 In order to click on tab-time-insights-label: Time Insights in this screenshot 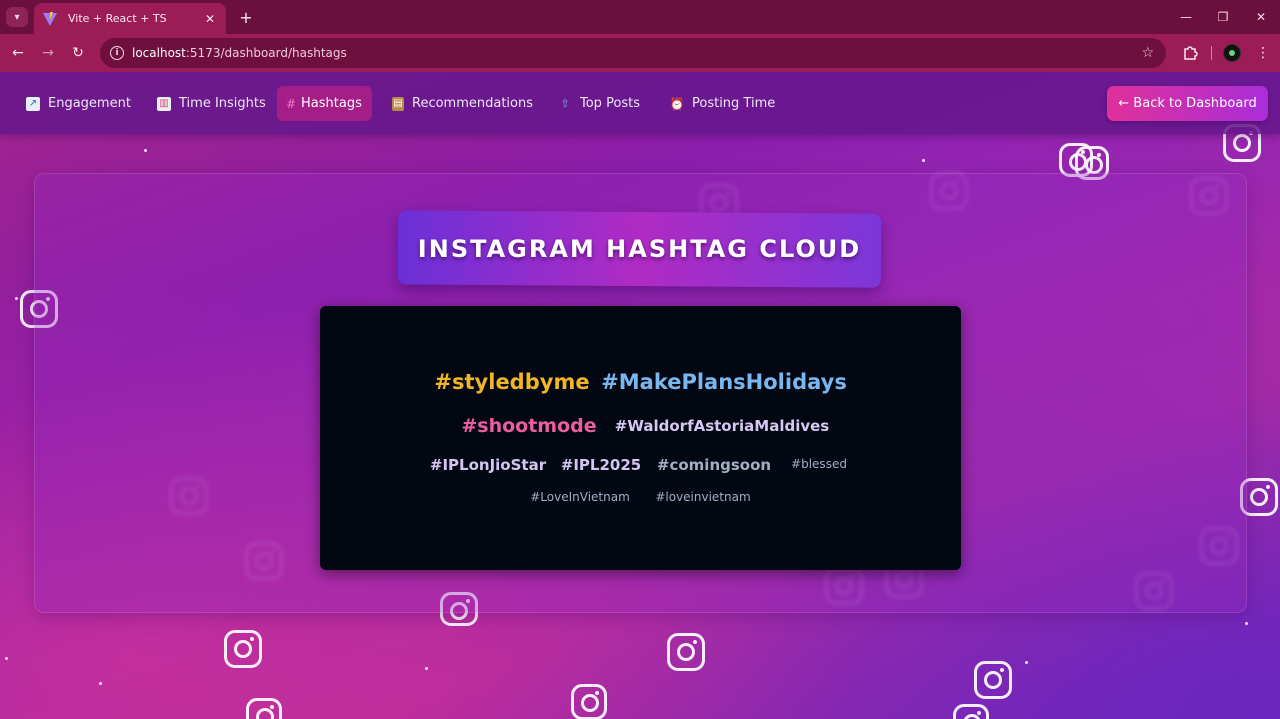, I will do `click(222, 103)`.